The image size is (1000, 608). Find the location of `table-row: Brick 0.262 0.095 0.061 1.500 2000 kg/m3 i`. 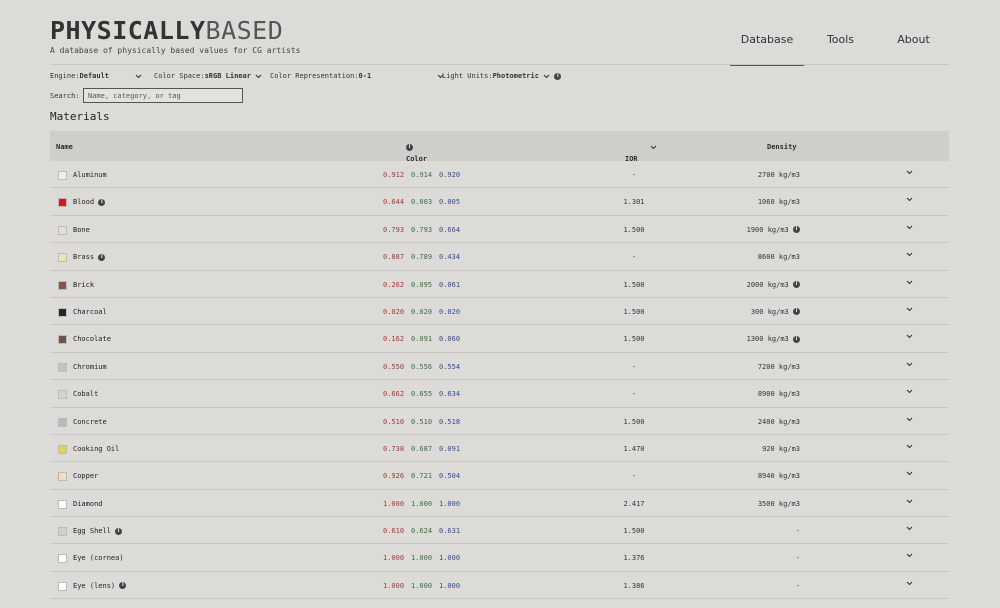

table-row: Brick 0.262 0.095 0.061 1.500 2000 kg/m3 i is located at coordinates (499, 284).